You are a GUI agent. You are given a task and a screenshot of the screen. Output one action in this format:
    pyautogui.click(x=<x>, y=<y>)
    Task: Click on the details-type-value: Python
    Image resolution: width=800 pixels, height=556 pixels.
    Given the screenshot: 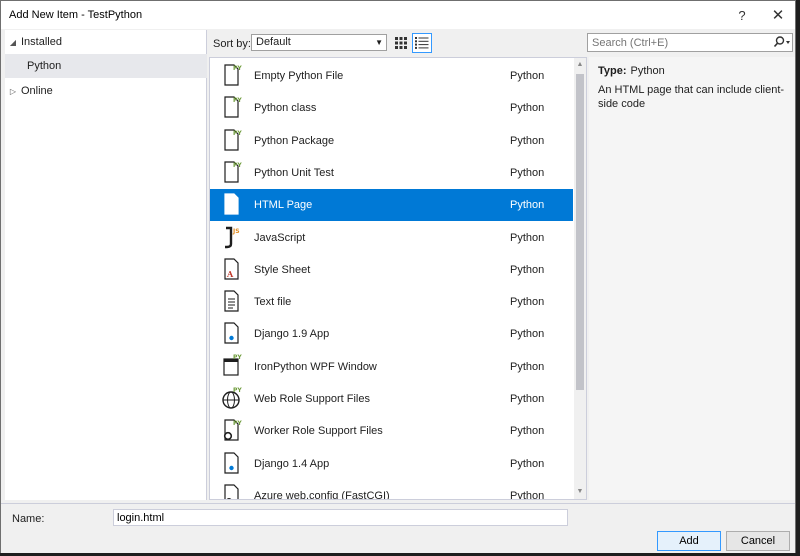 What is the action you would take?
    pyautogui.click(x=647, y=71)
    